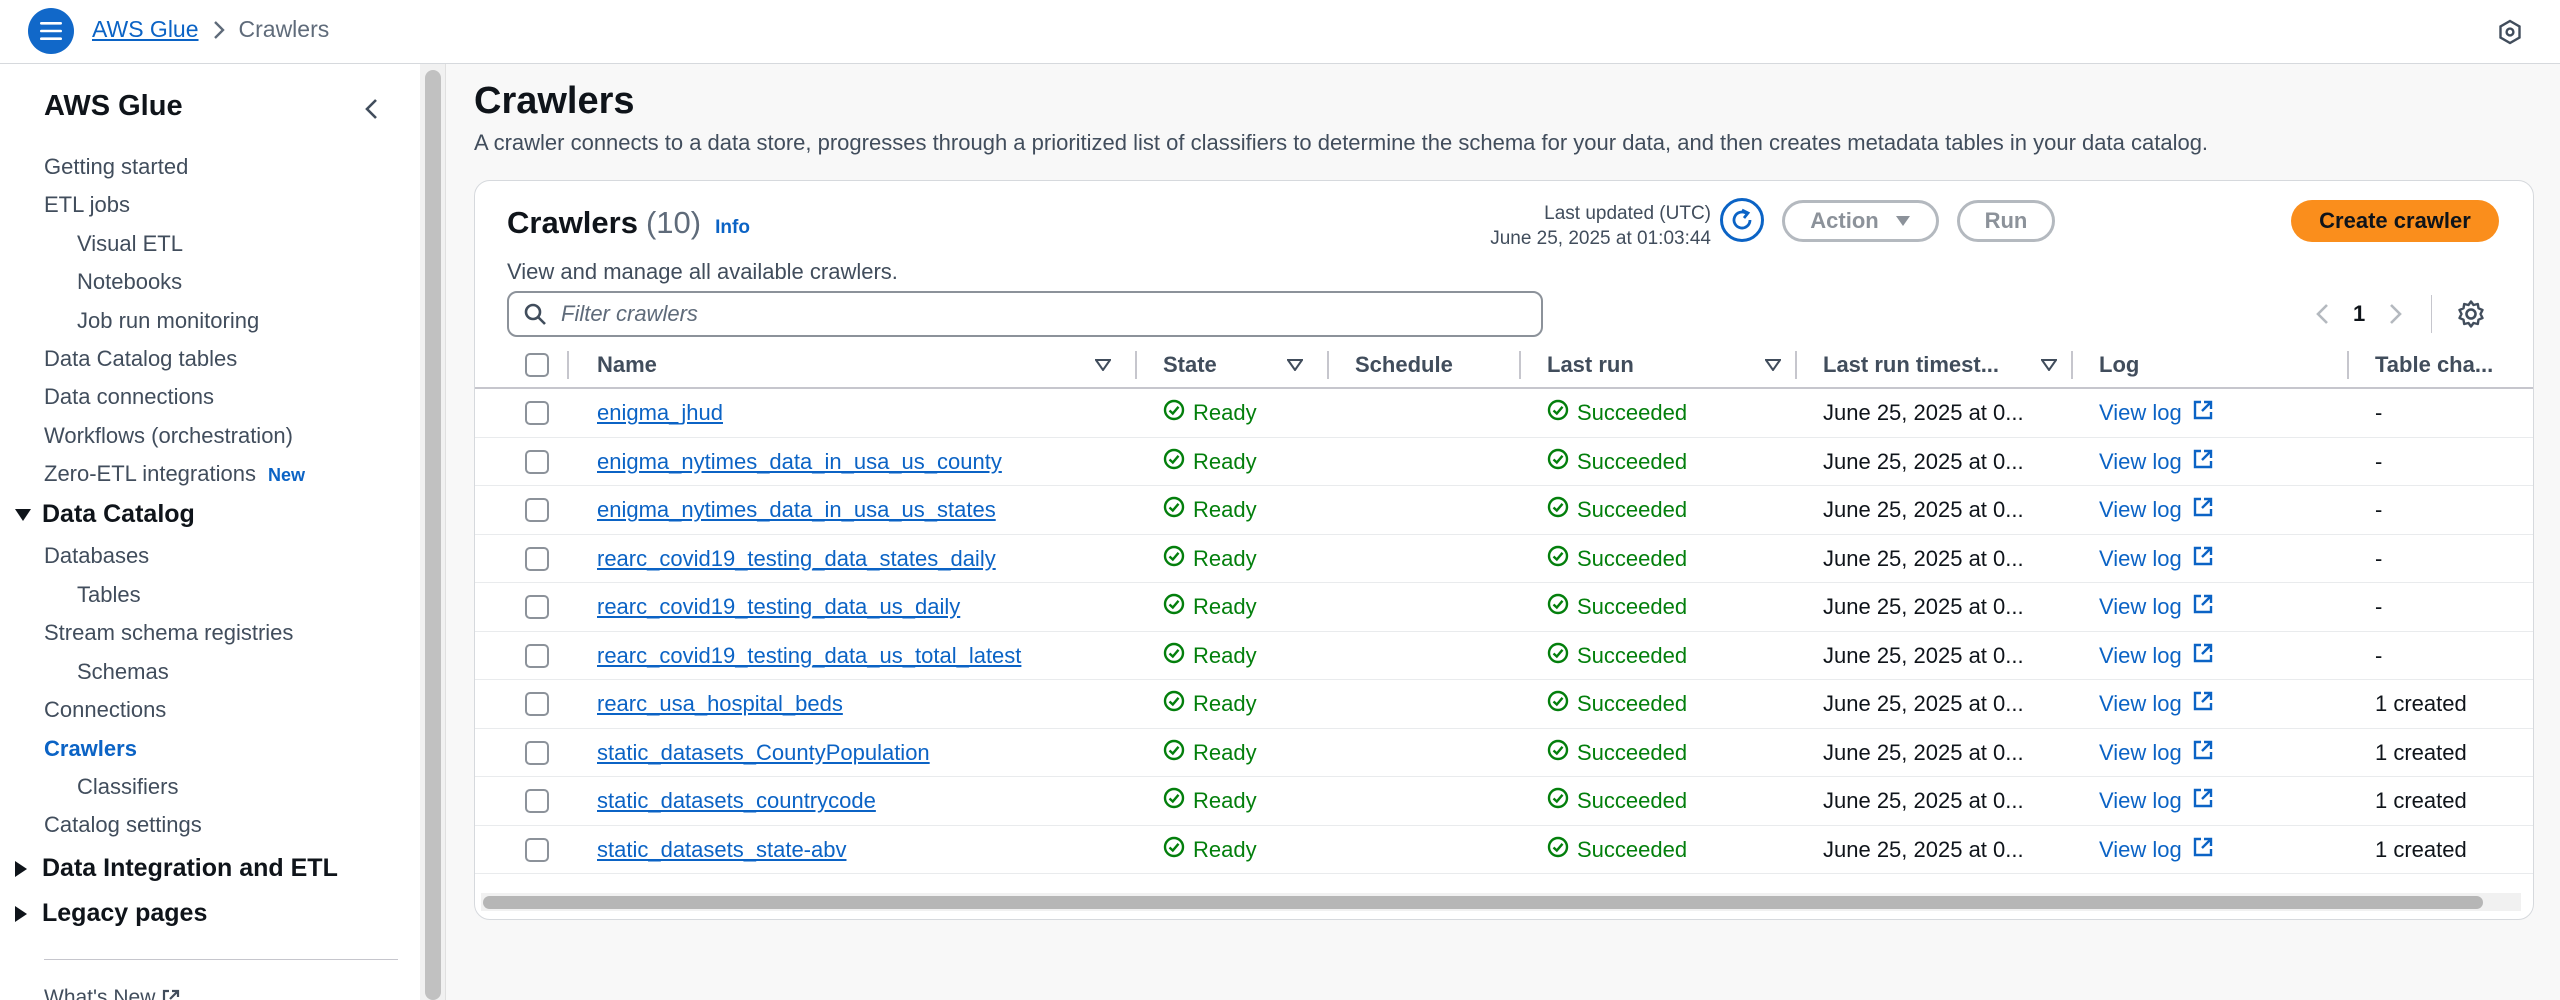 The width and height of the screenshot is (2560, 1000). I want to click on settings-hexagon-icon, so click(2510, 32).